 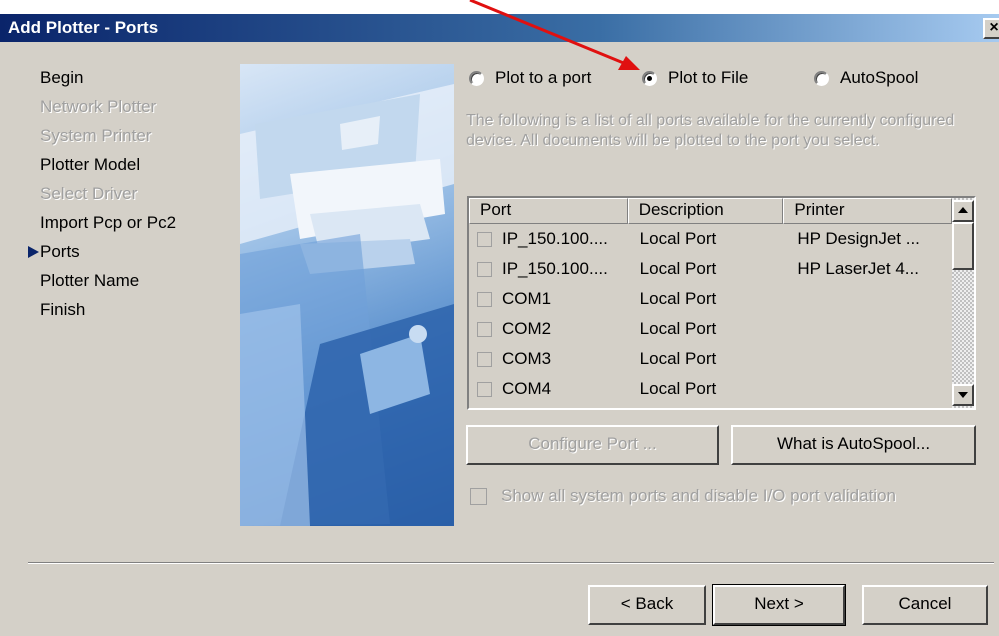 What do you see at coordinates (779, 605) in the screenshot?
I see `next-button: Next >` at bounding box center [779, 605].